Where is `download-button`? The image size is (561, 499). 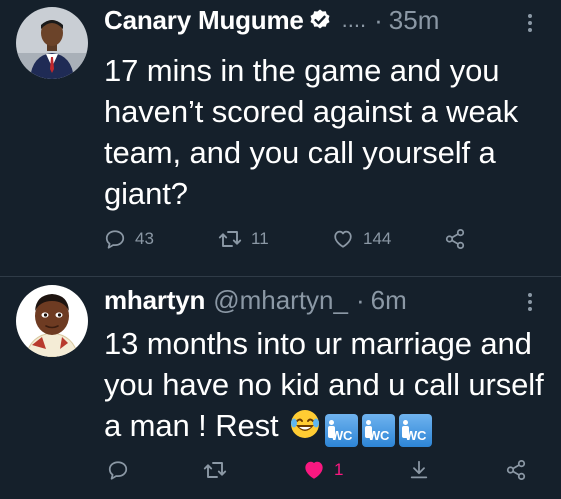
download-button is located at coordinates (419, 470).